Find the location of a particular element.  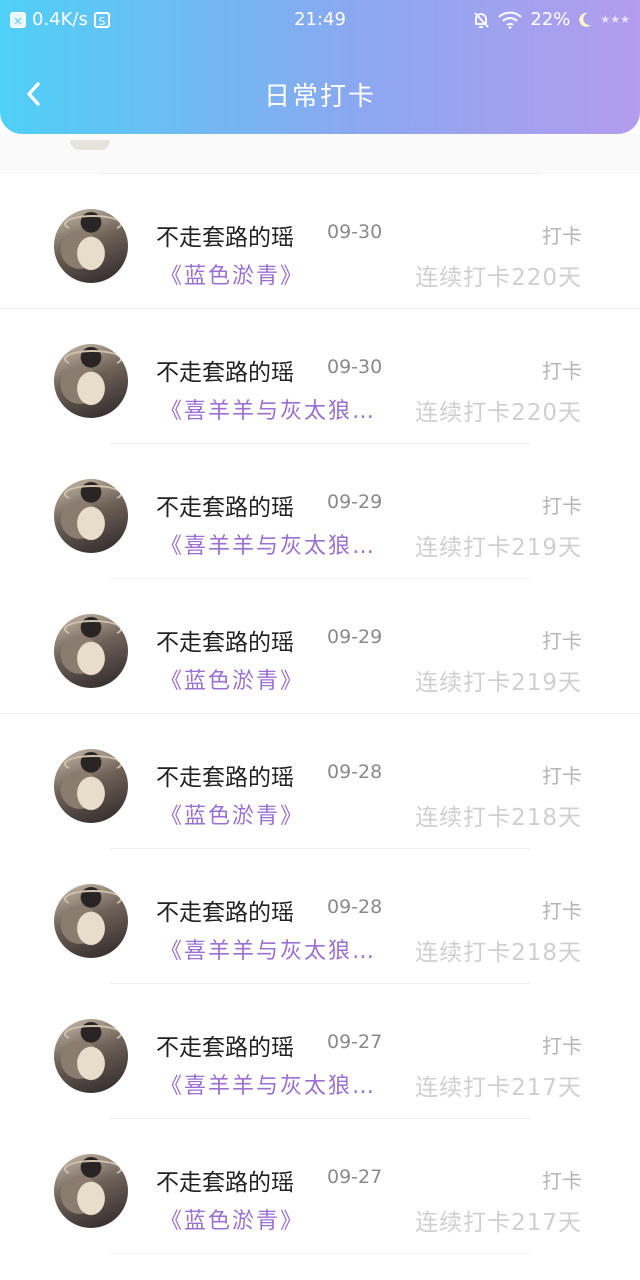

app-header: ✕ 0.4K/s S 21:49 22% ★★★ 日常打卡 is located at coordinates (320, 67).